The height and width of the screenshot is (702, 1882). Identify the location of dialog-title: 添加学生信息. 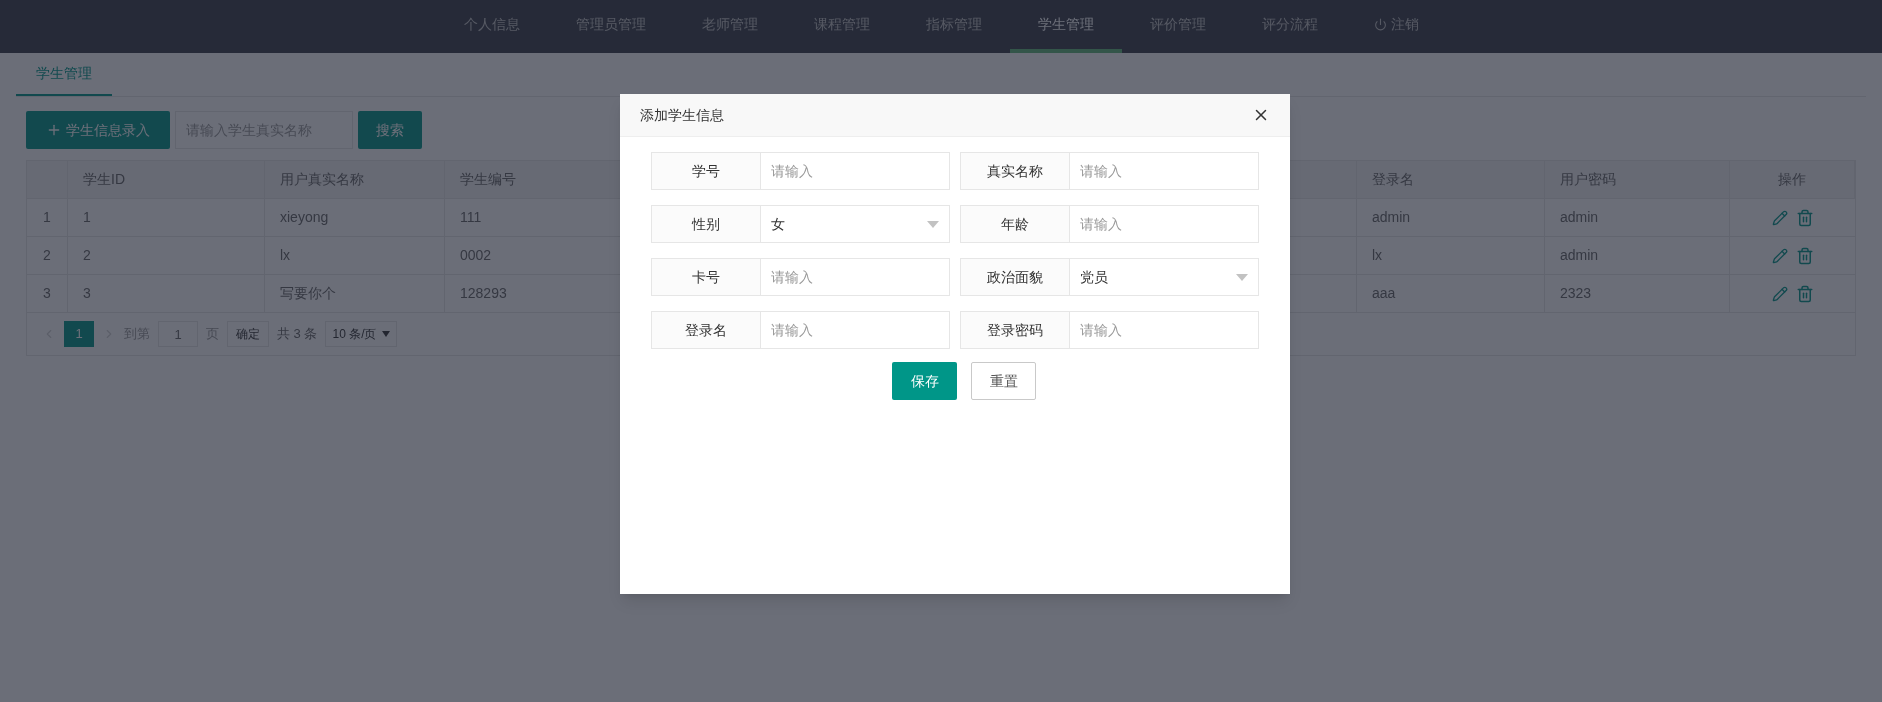
(682, 115).